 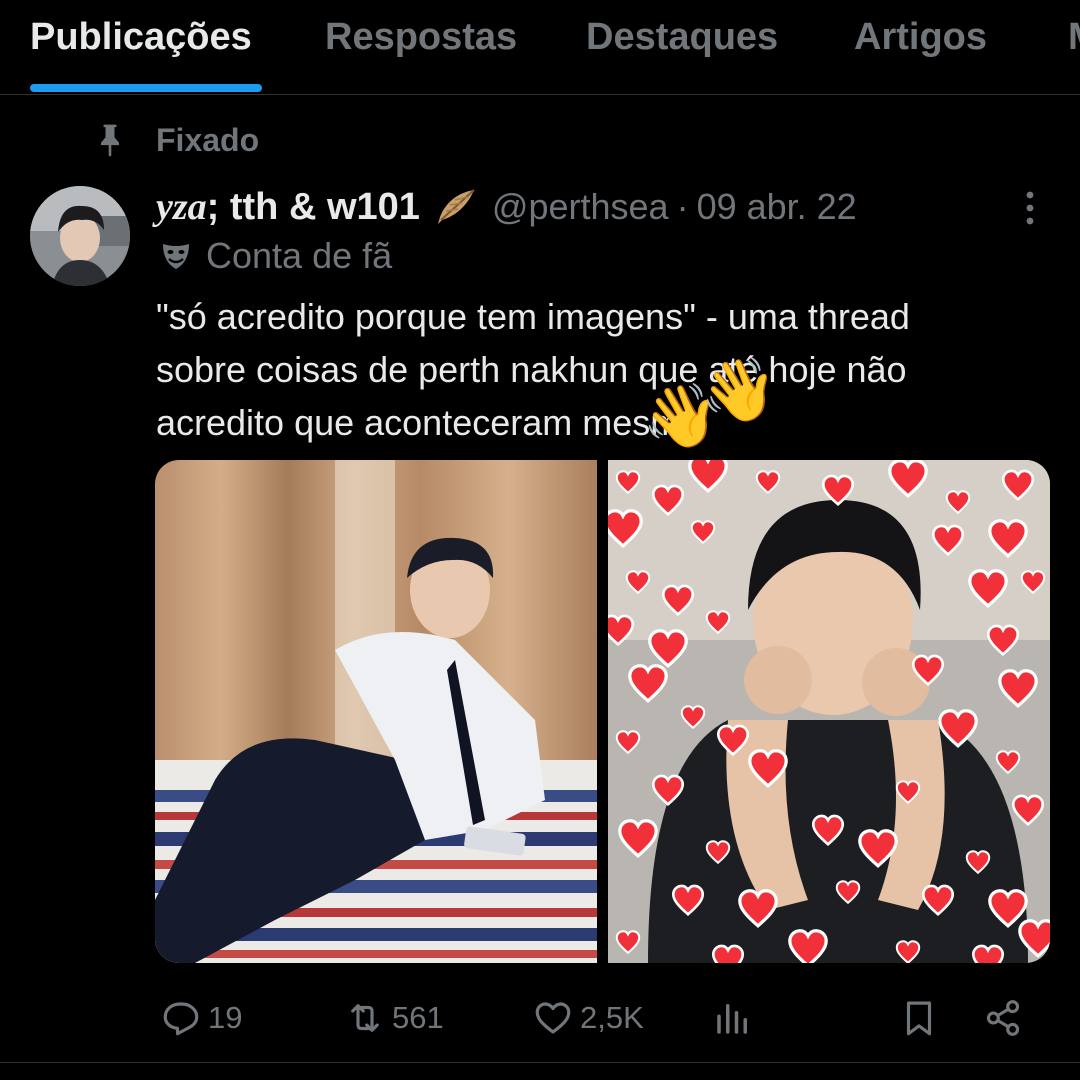 What do you see at coordinates (428, 422) in the screenshot?
I see `tweet-text-line: acredito que aconteceram mesmo` at bounding box center [428, 422].